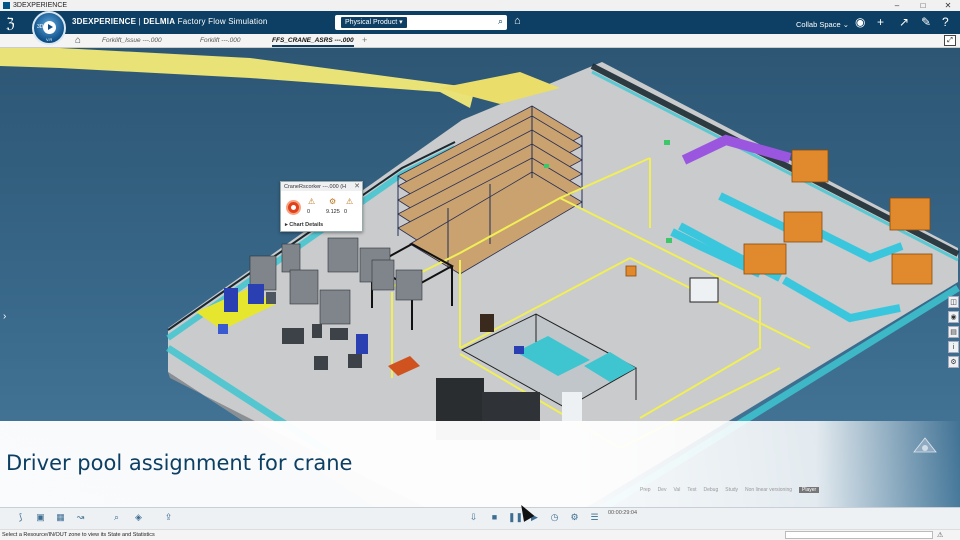  I want to click on tab-ffs-crane-asrs: FFS_CRANE_ASRS ---.000, so click(313, 42).